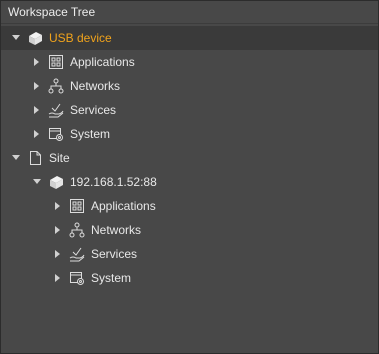  I want to click on panel-title: Workspace Tree, so click(189, 12).